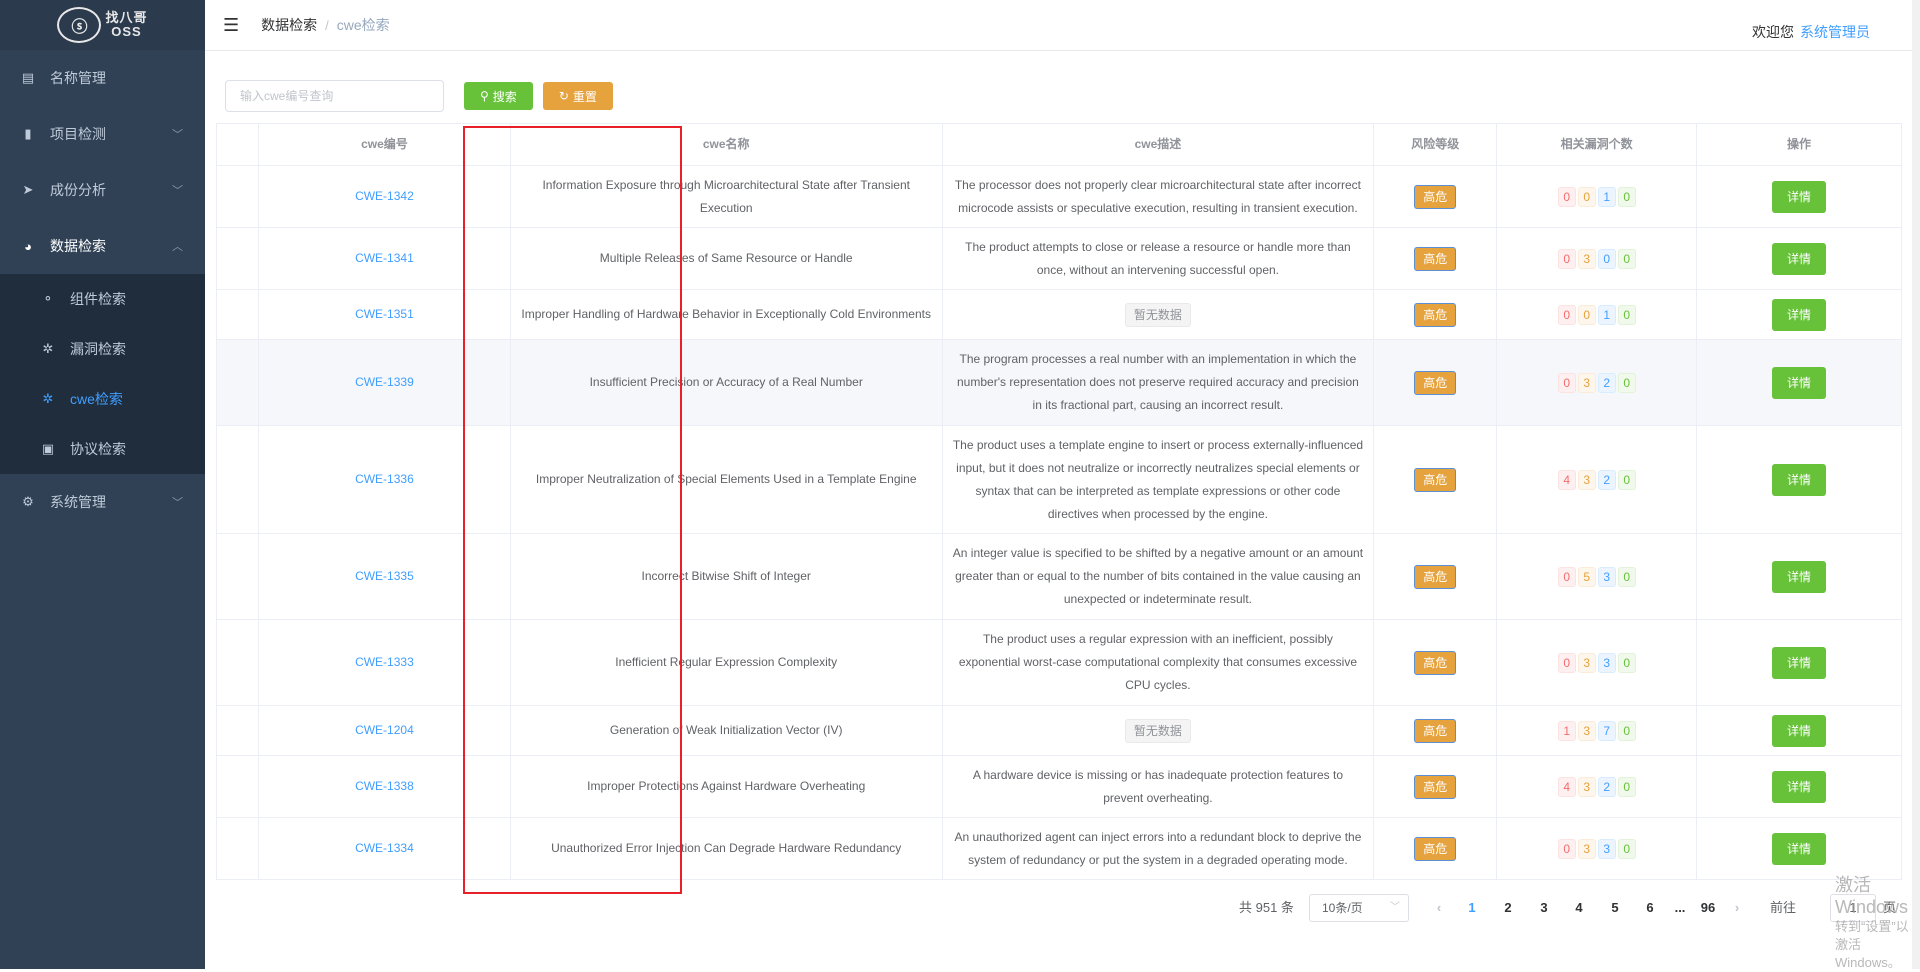 The height and width of the screenshot is (972, 1920). Describe the element at coordinates (1472, 908) in the screenshot. I see `page-1: 1` at that location.